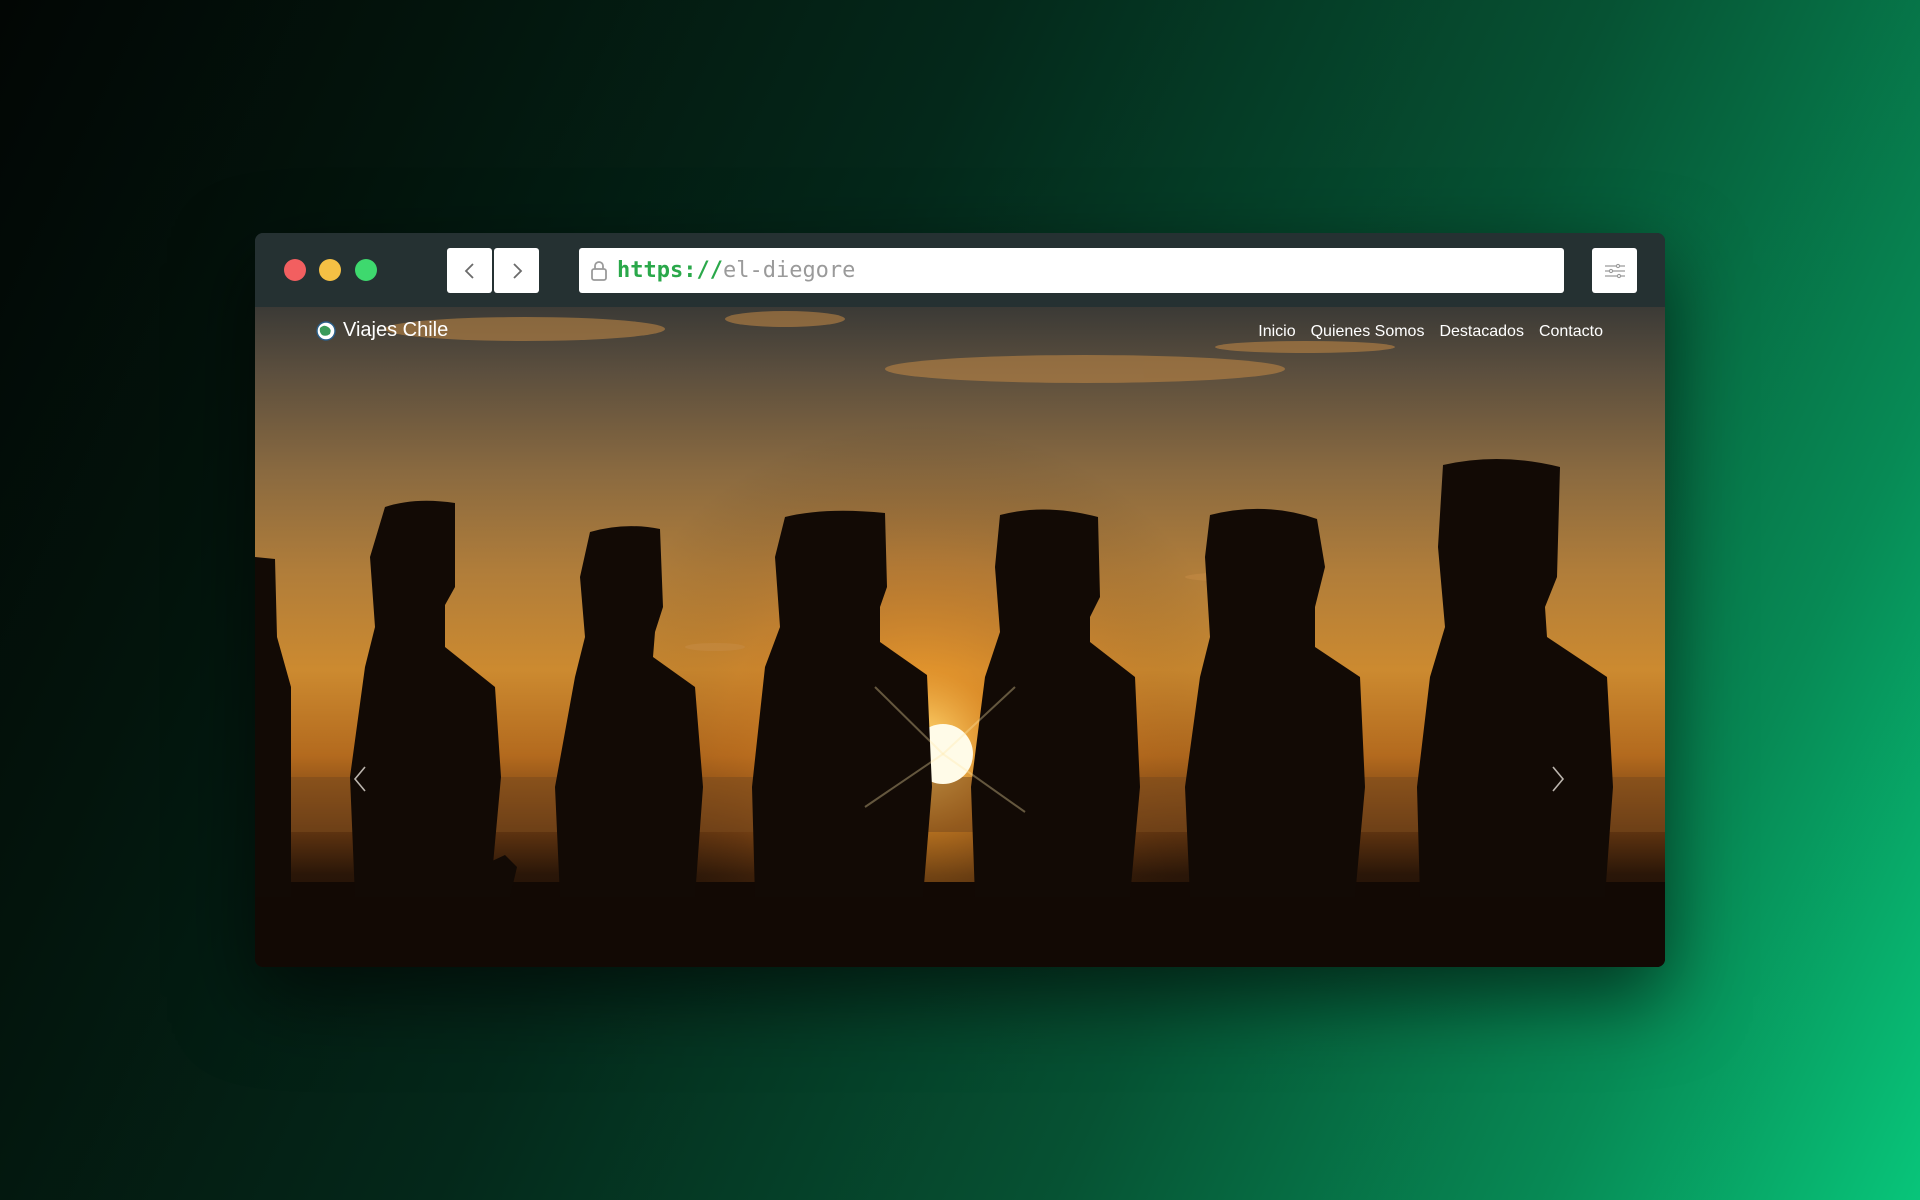  I want to click on nav-links: Inicio Quienes Somos Destacados Contacto, so click(1430, 332).